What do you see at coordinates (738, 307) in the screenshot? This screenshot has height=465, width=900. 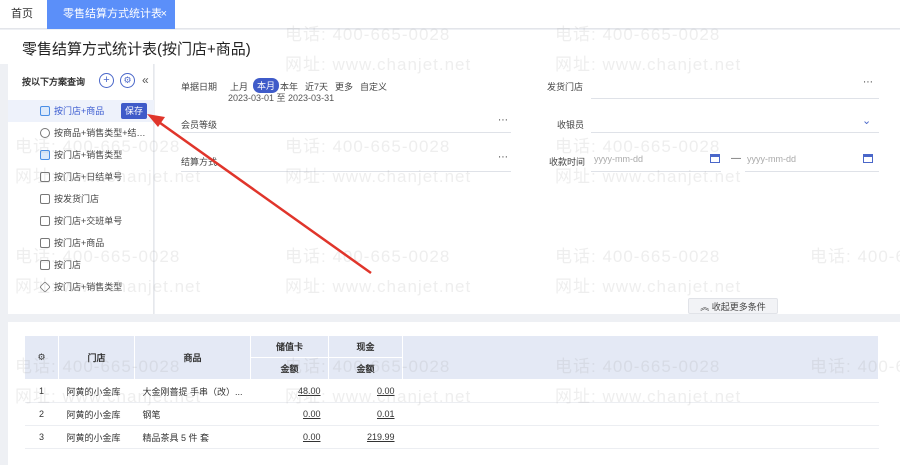 I see `collapse-conditions-label: 收起更多条件` at bounding box center [738, 307].